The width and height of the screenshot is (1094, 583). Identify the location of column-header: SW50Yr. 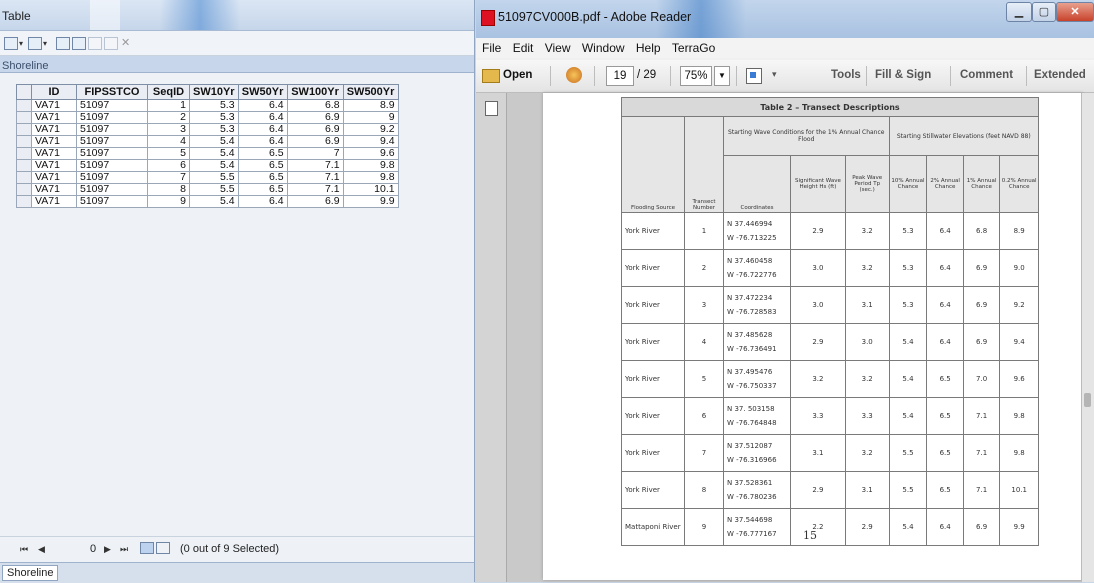
(262, 92).